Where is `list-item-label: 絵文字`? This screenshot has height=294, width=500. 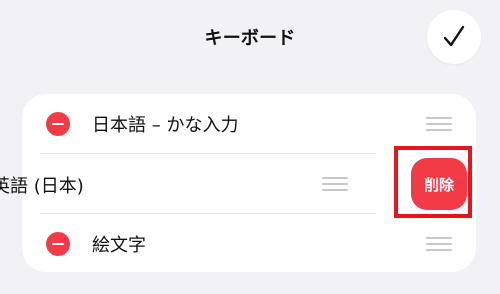 list-item-label: 絵文字 is located at coordinates (119, 245).